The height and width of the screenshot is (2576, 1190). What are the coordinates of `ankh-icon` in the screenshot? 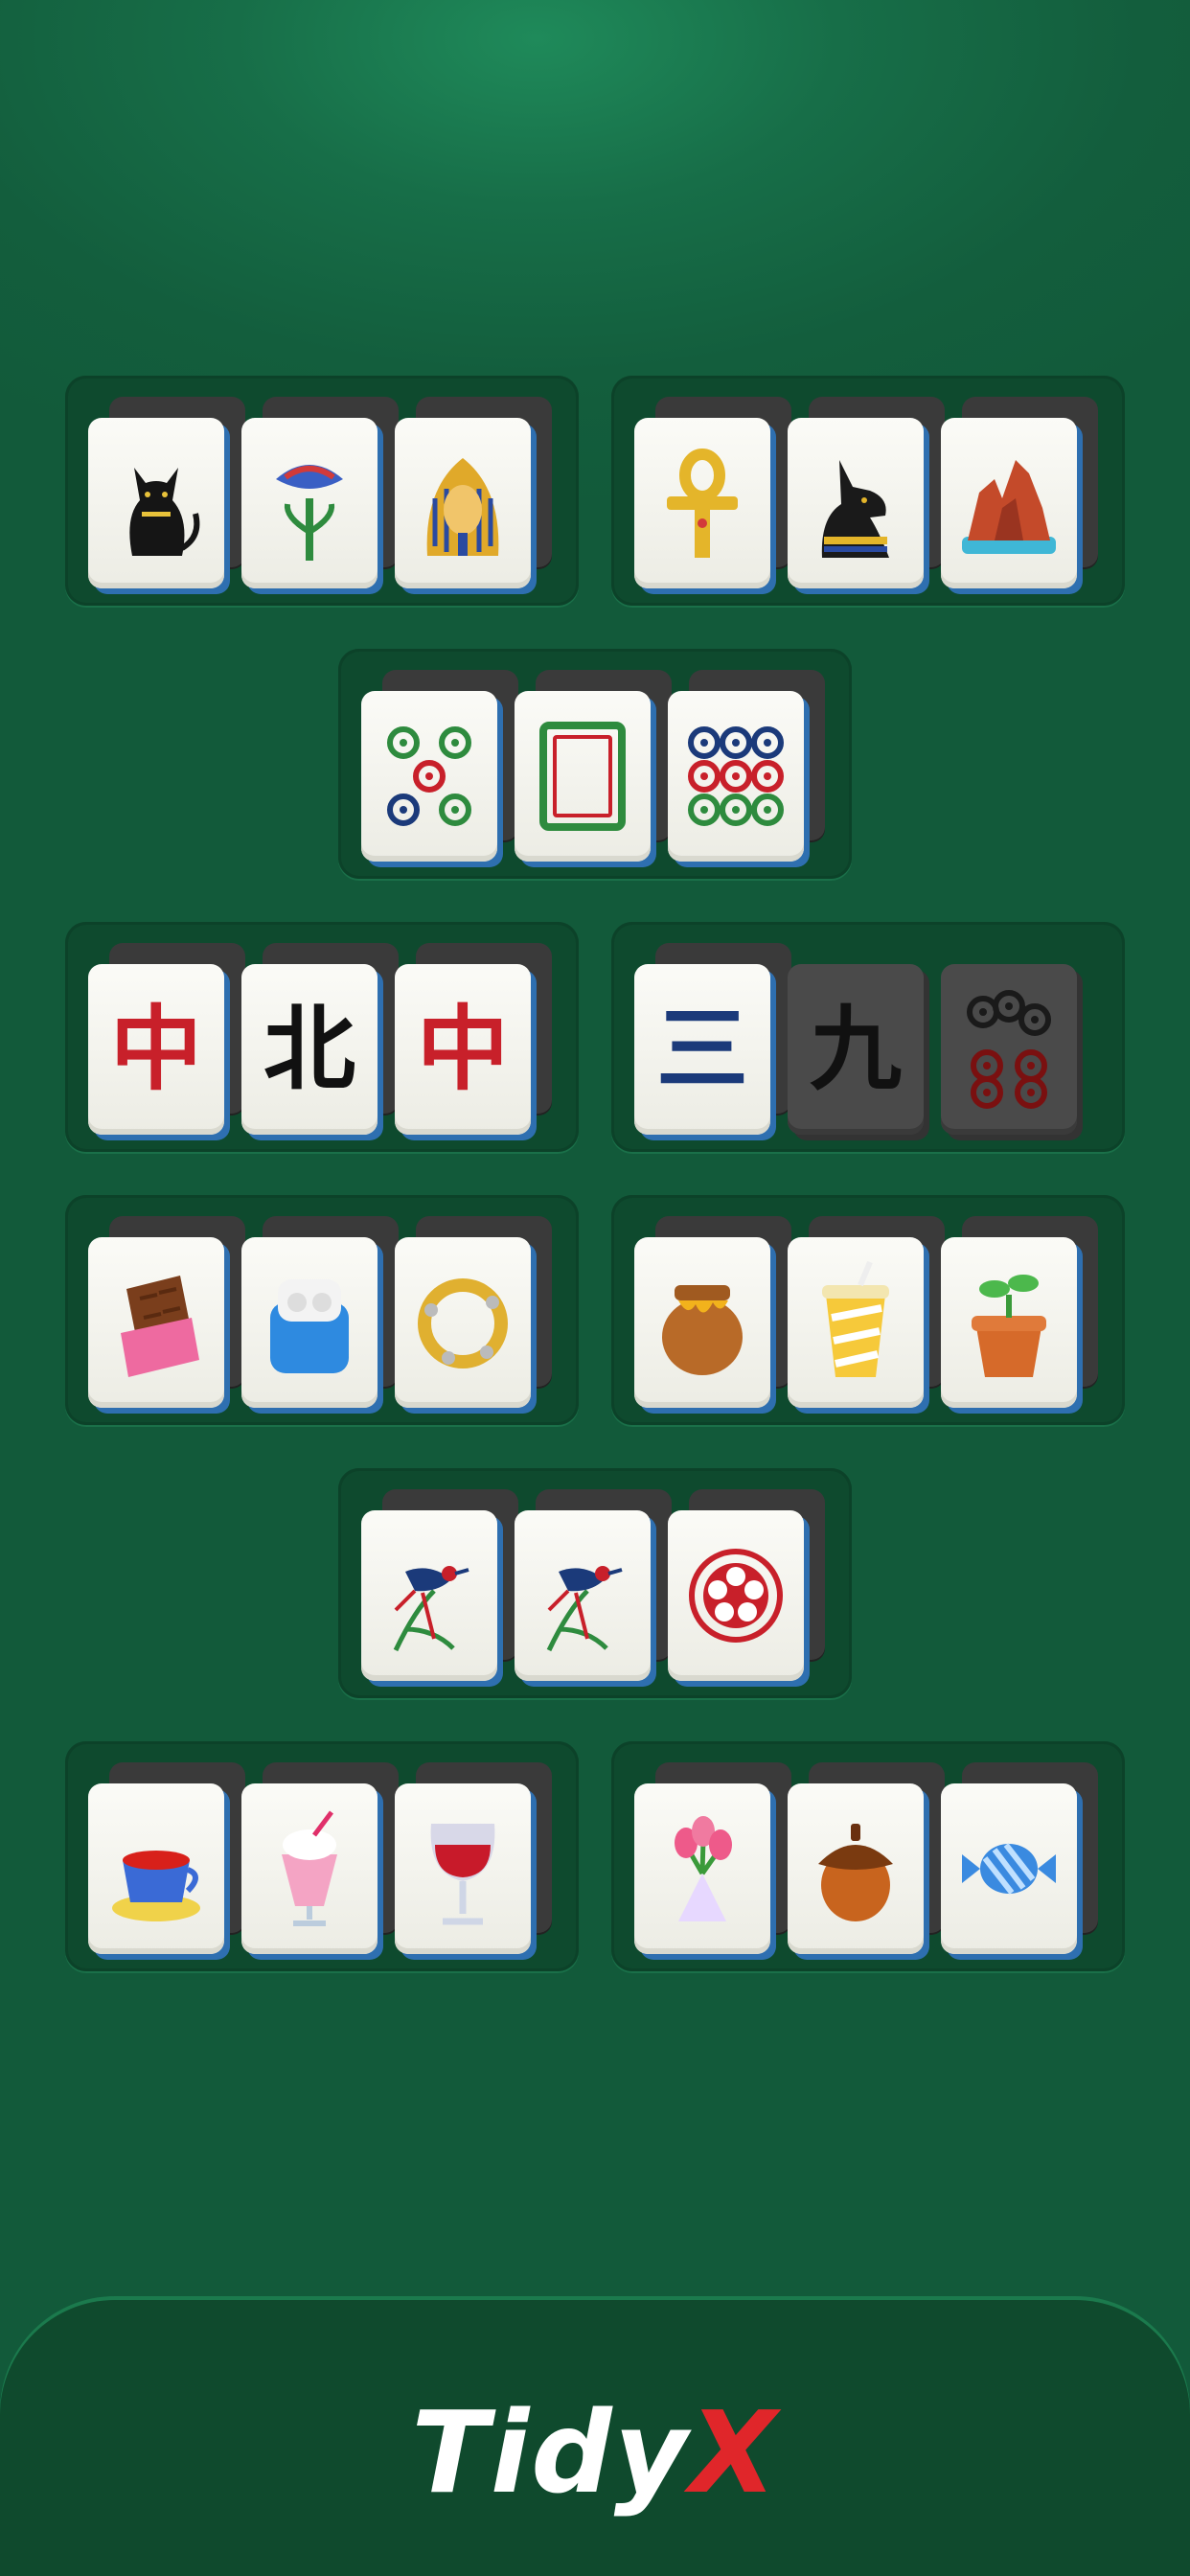 It's located at (702, 503).